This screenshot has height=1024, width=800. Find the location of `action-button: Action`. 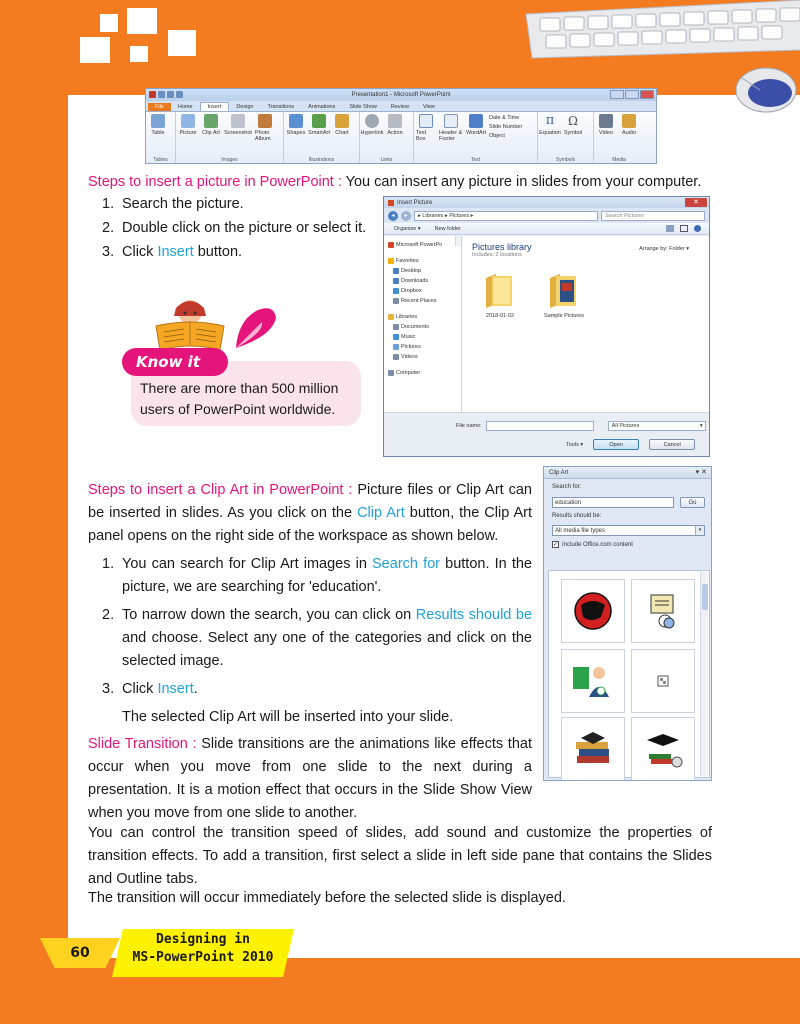

action-button: Action is located at coordinates (395, 135).